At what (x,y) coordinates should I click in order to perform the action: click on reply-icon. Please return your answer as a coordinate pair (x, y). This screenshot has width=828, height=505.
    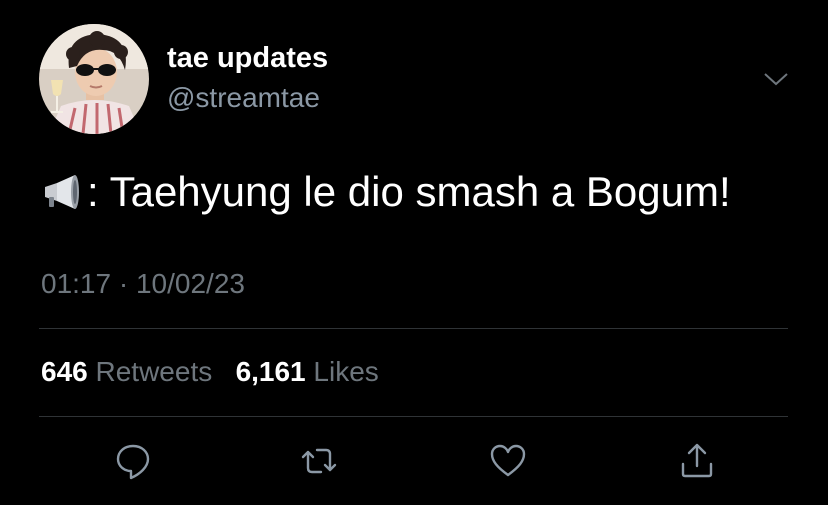
    Looking at the image, I should click on (133, 461).